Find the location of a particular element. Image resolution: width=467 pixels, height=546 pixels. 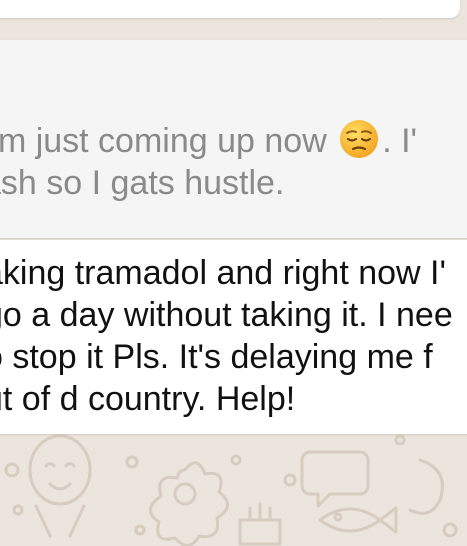

quoted-text-before-emoji: I'm just coming up now is located at coordinates (163, 141).